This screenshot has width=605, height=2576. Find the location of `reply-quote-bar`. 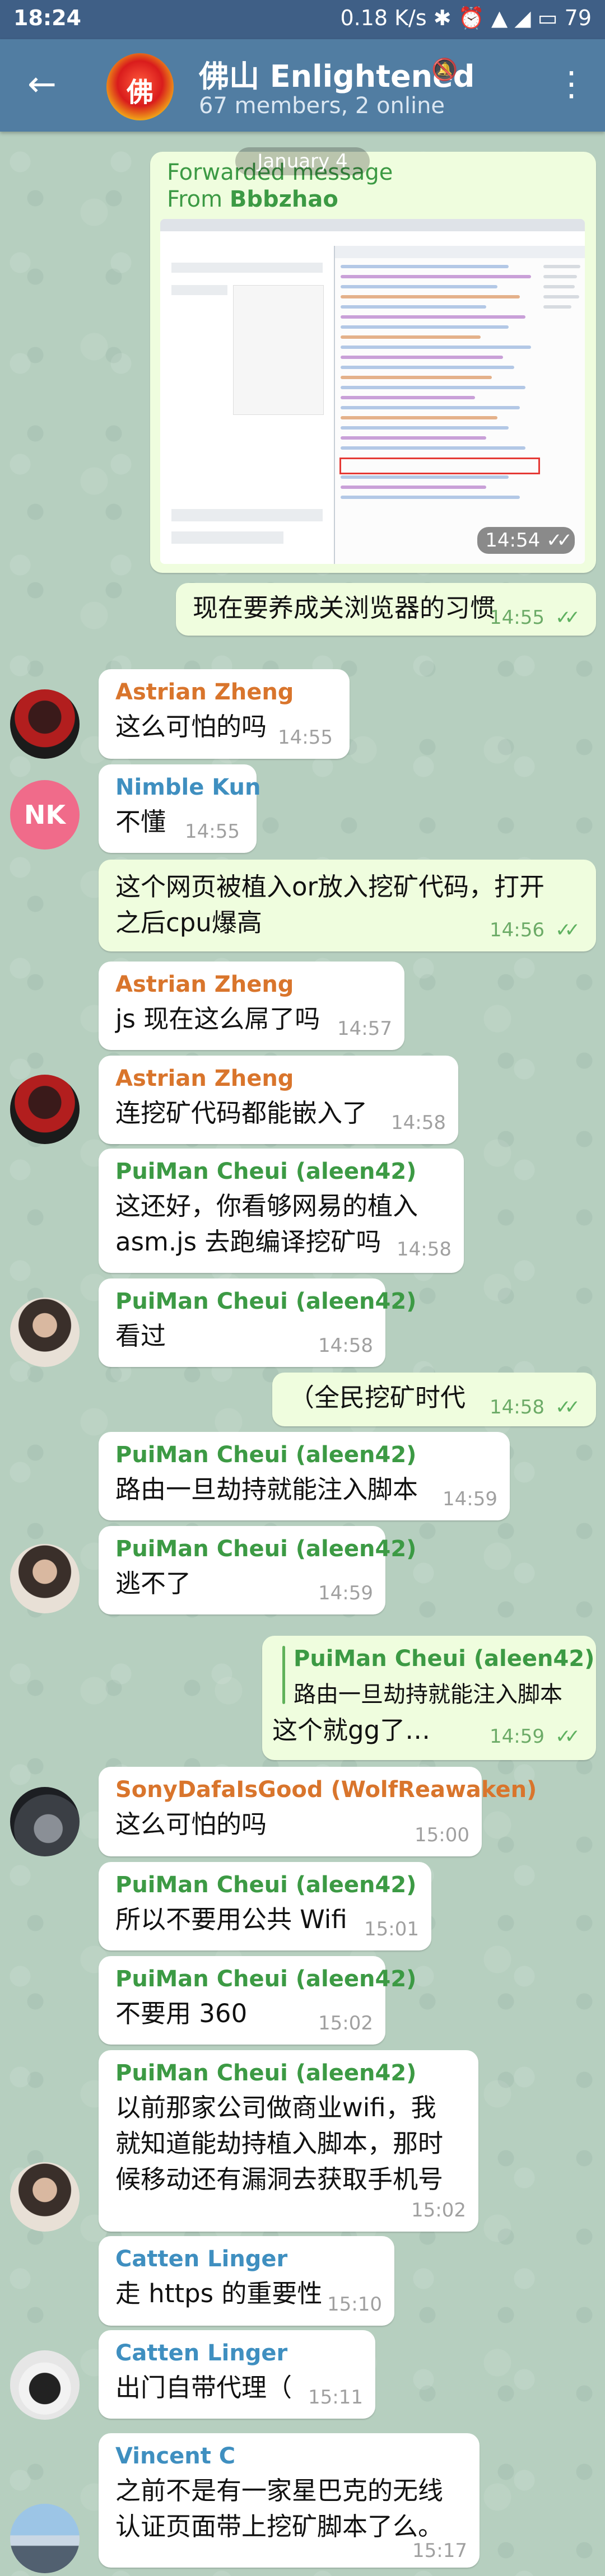

reply-quote-bar is located at coordinates (283, 1675).